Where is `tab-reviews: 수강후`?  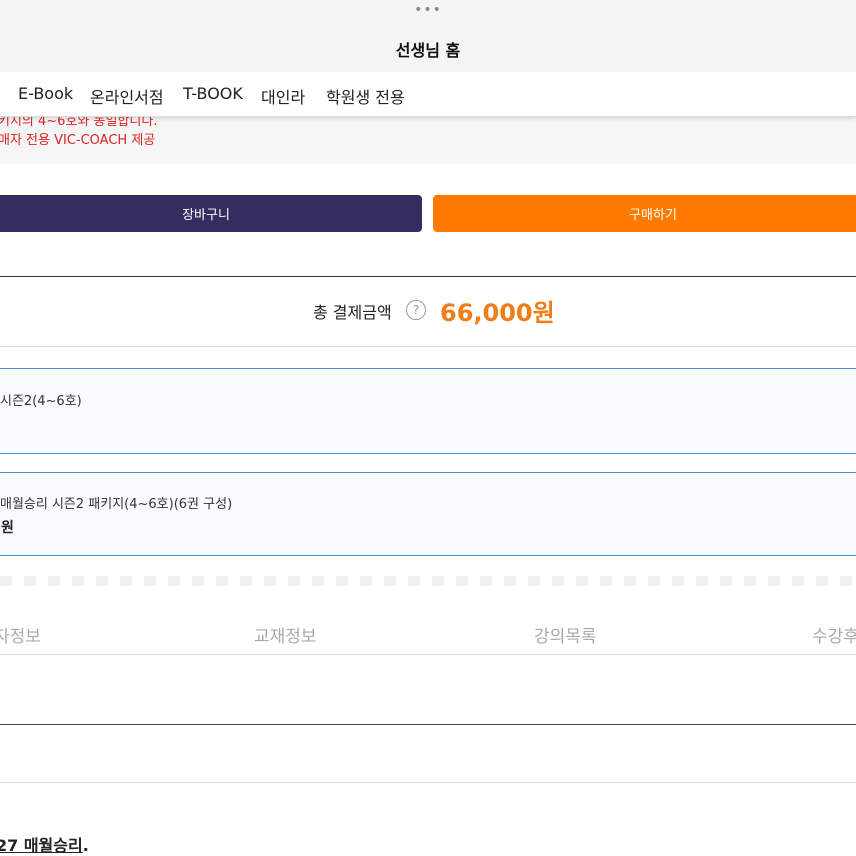
tab-reviews: 수강후 is located at coordinates (834, 634).